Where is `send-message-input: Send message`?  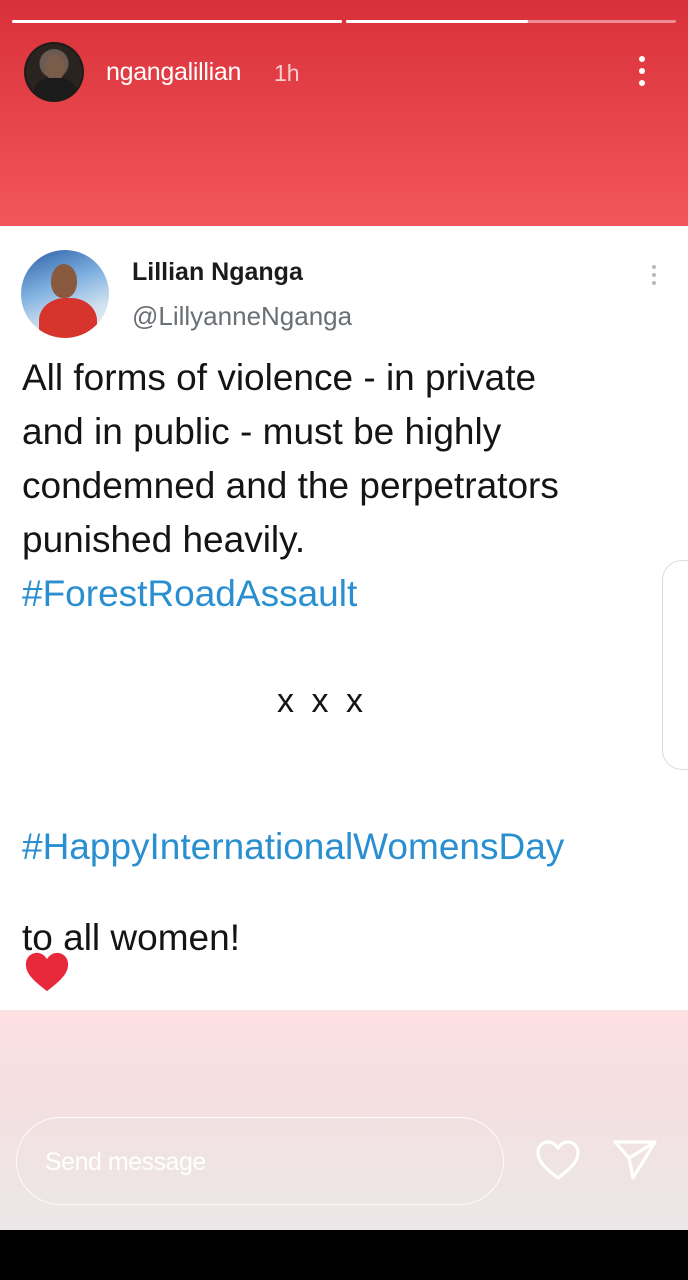 send-message-input: Send message is located at coordinates (260, 1161).